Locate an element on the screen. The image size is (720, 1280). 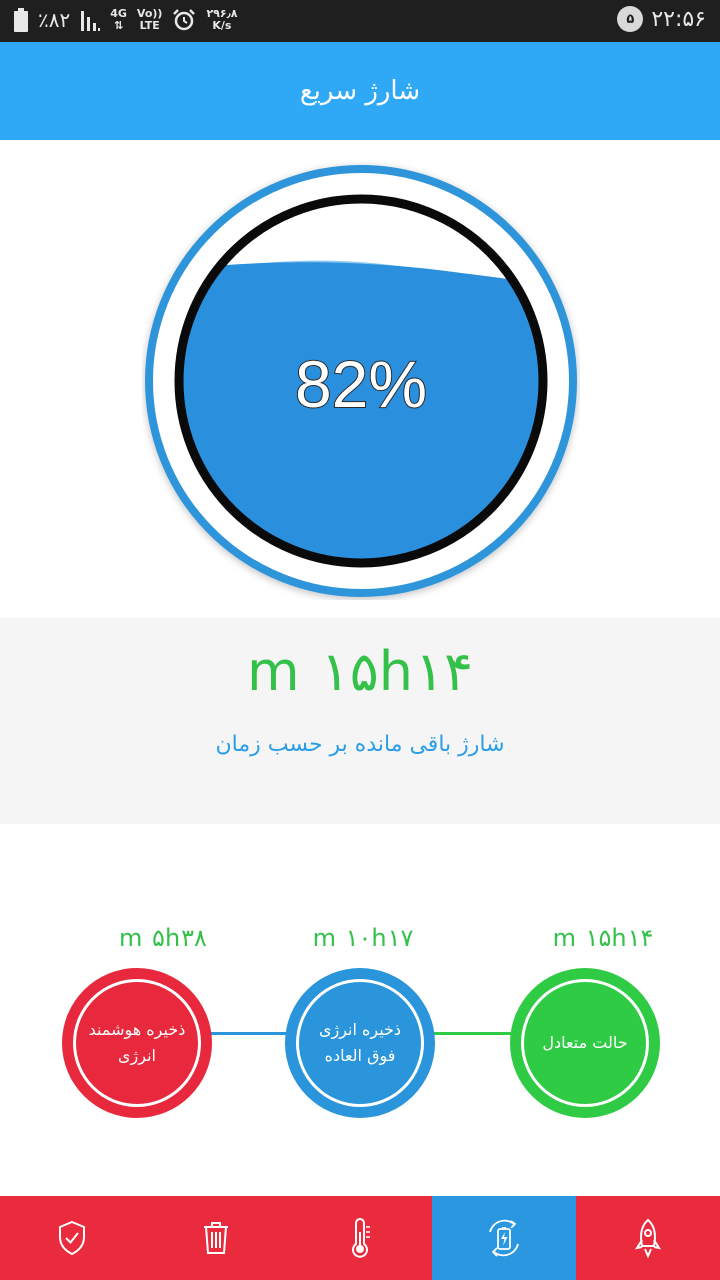
status-bar: ٪۸۲ 4G ⇅ Vo)) LTE ۲۹۶٫۸ K/s ۵ ۲۲:۵۶ is located at coordinates (360, 21).